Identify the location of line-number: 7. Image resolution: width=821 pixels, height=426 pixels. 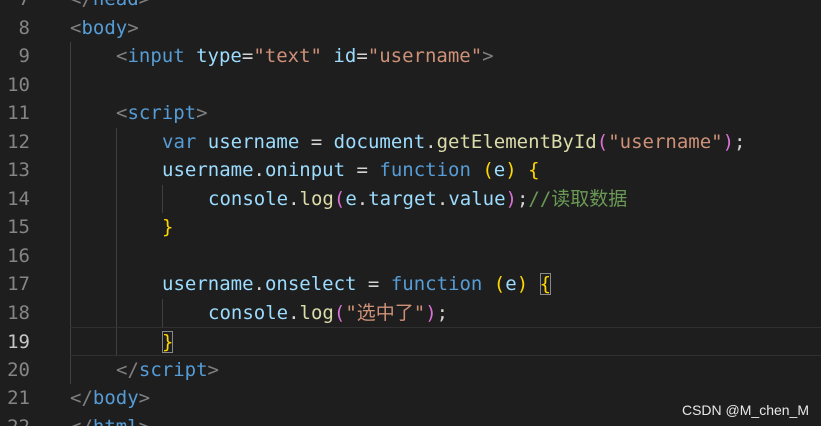
(15, 7).